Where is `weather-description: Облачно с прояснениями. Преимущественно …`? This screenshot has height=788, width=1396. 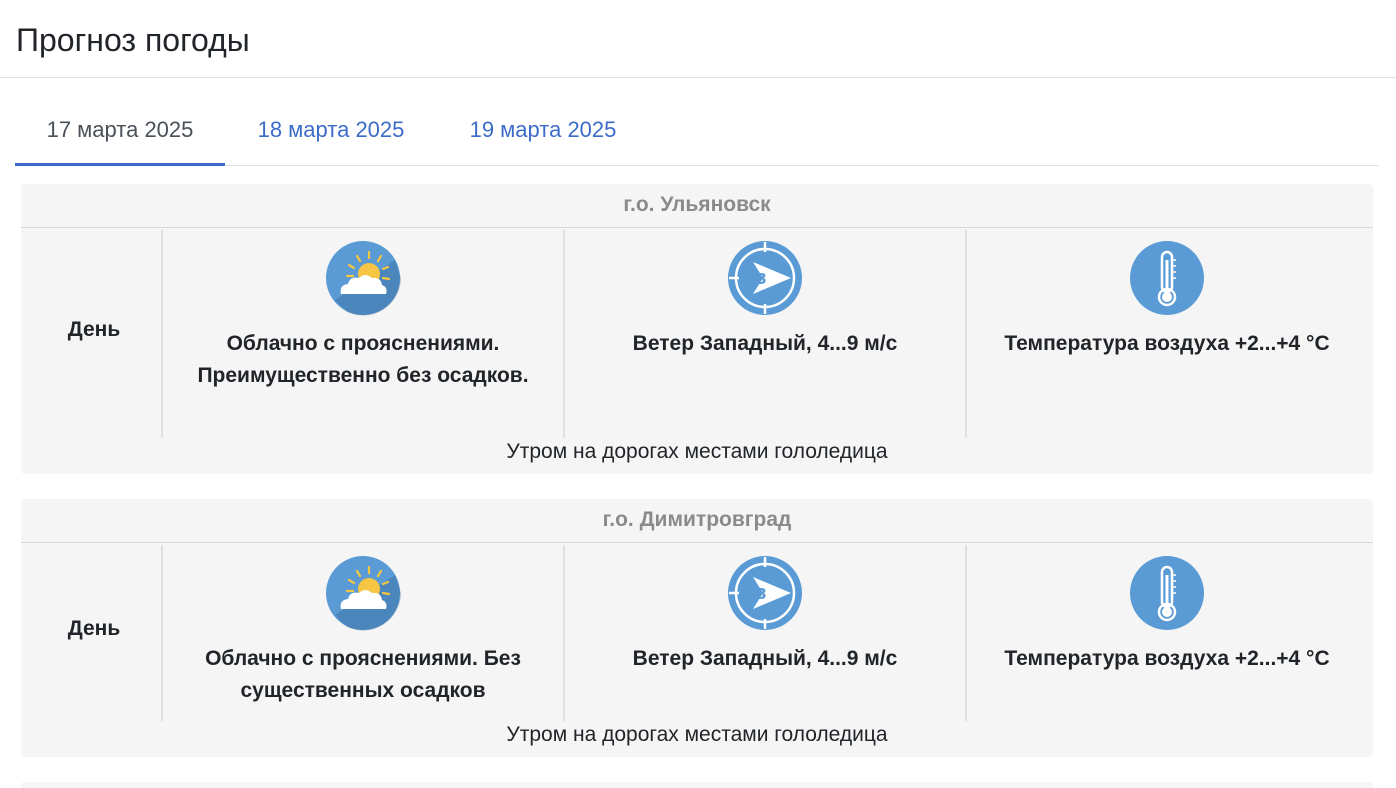 weather-description: Облачно с прояснениями. Преимущественно … is located at coordinates (363, 359).